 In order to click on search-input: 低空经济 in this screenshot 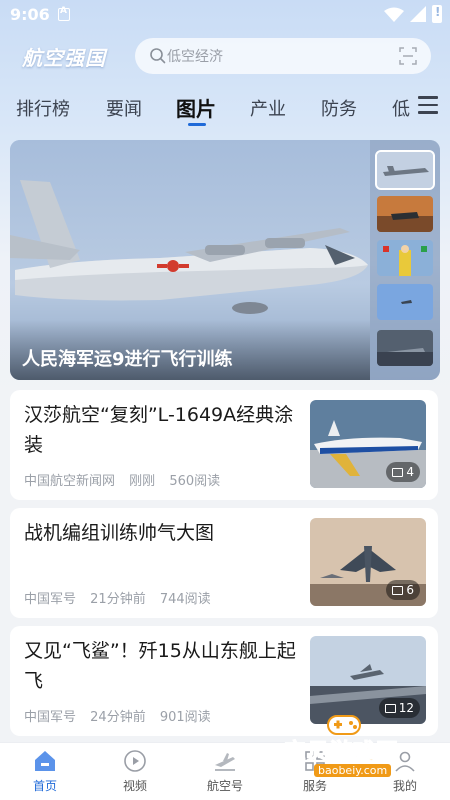, I will do `click(283, 56)`.